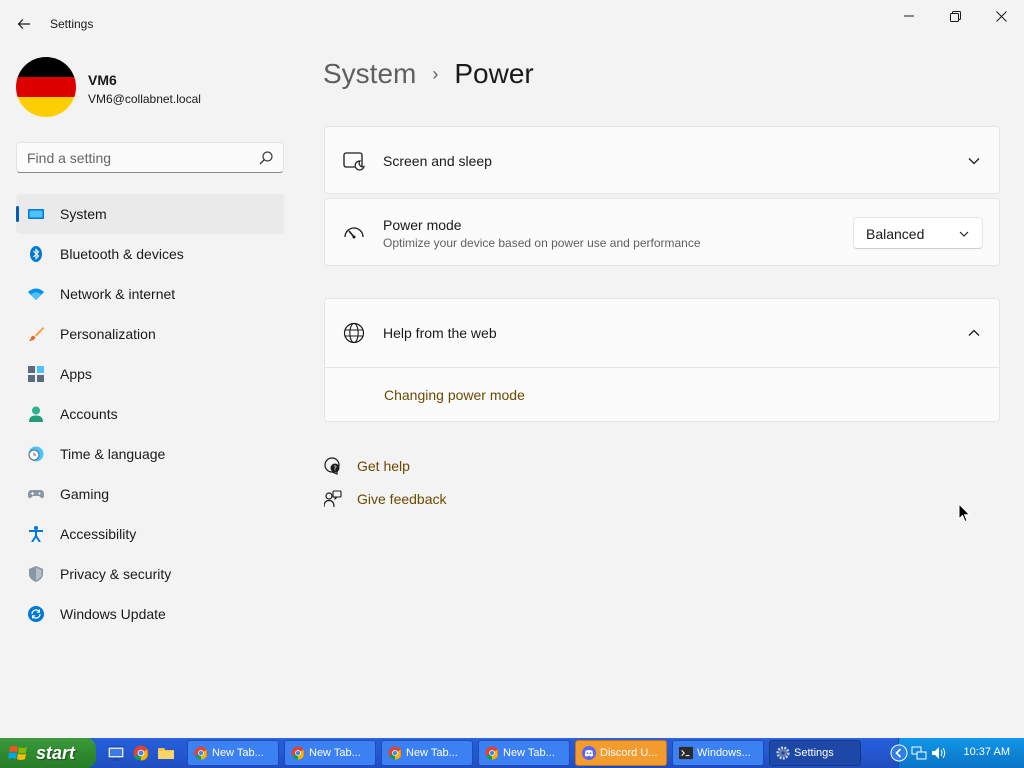  Describe the element at coordinates (46, 87) in the screenshot. I see `avatar` at that location.